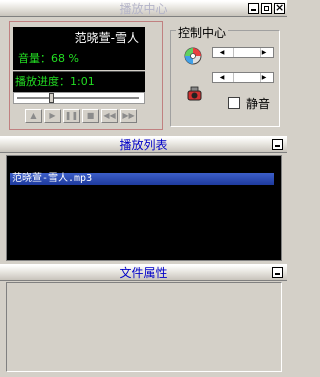 This screenshot has width=320, height=377. Describe the element at coordinates (253, 8) in the screenshot. I see `minimize-icon` at that location.